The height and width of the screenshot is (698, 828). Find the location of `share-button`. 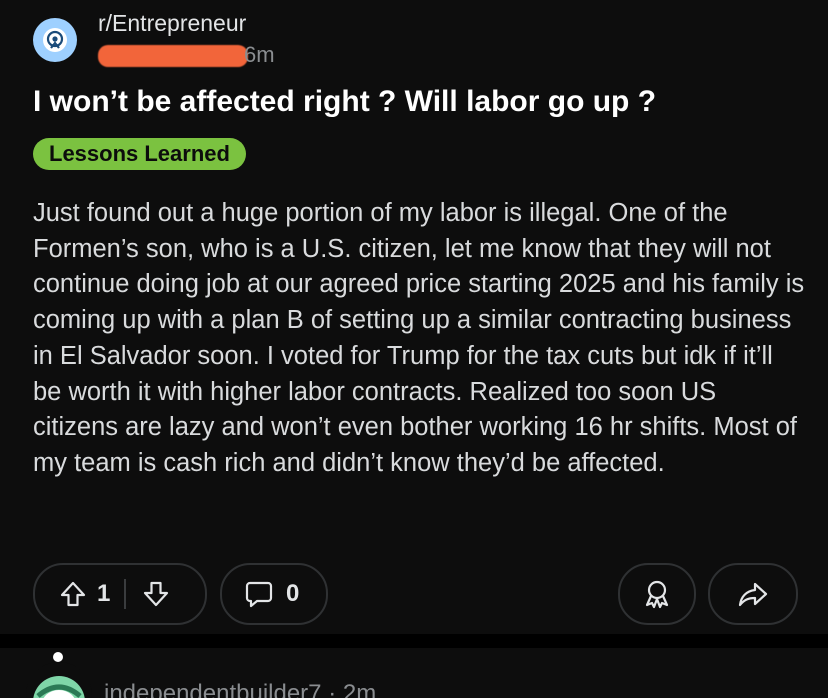

share-button is located at coordinates (753, 594).